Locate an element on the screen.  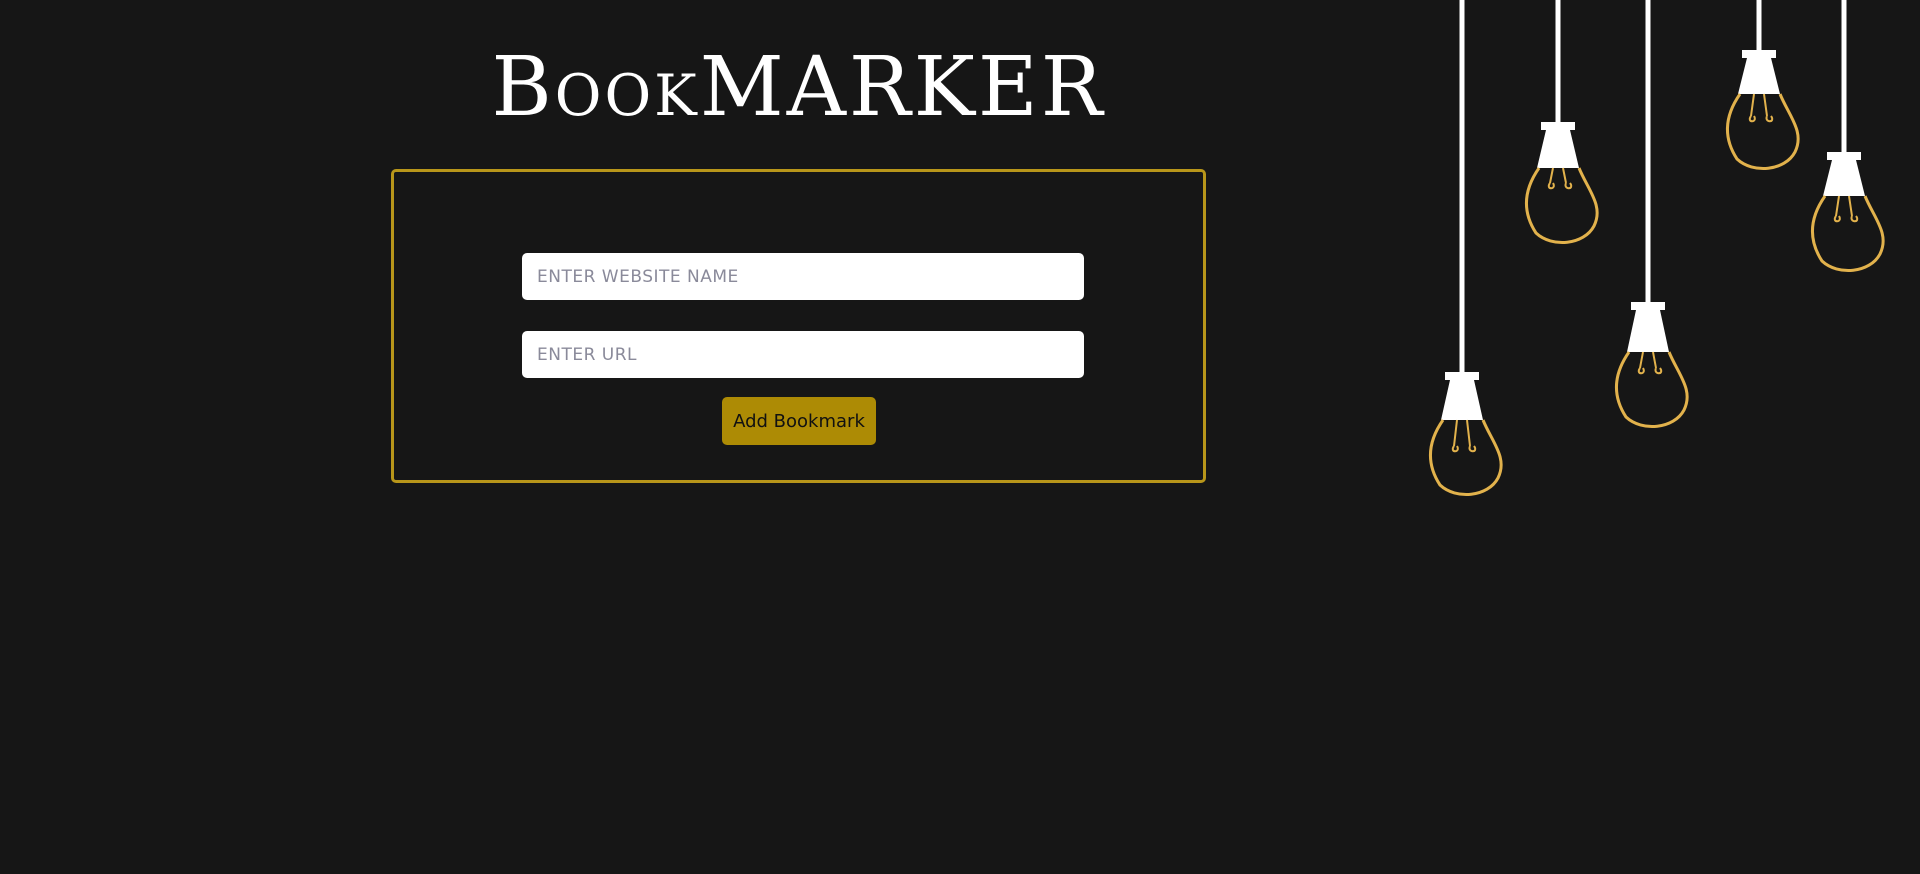
hanging-bulbs-icon is located at coordinates (1656, 248).